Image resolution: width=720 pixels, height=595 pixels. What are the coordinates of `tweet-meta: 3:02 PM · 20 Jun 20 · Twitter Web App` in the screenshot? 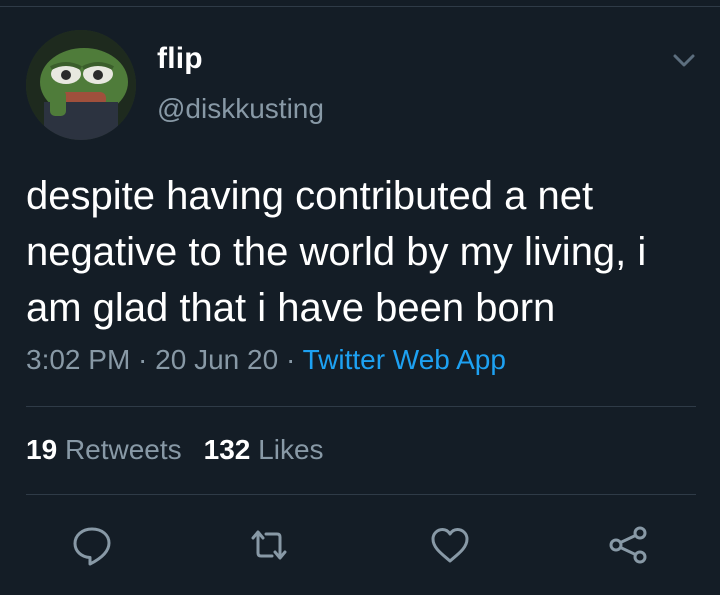 It's located at (266, 360).